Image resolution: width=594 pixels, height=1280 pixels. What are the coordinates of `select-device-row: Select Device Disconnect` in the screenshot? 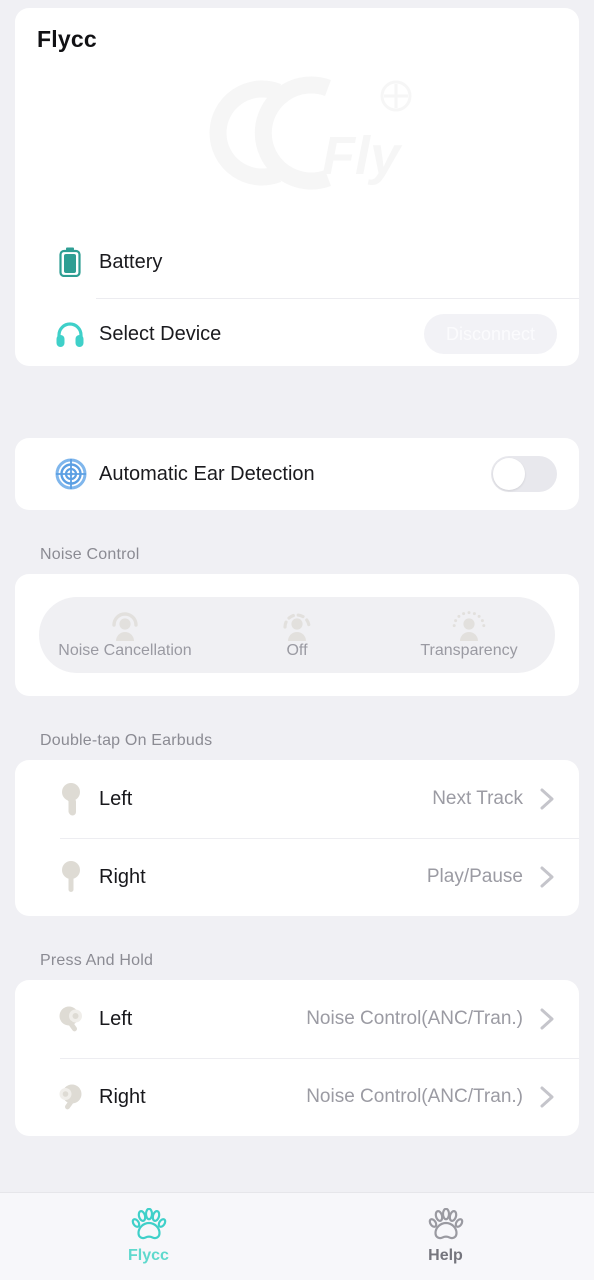 It's located at (297, 332).